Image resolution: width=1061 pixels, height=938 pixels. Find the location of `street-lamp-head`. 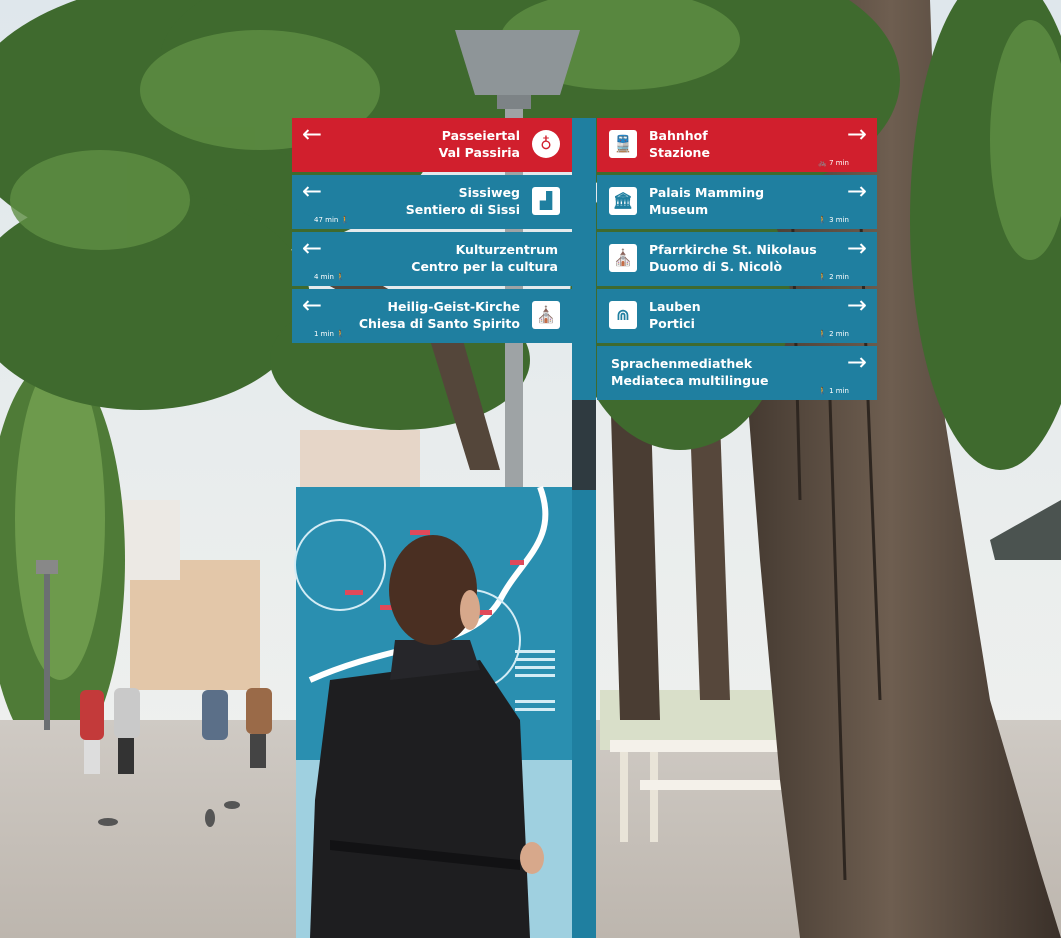

street-lamp-head is located at coordinates (47, 567).